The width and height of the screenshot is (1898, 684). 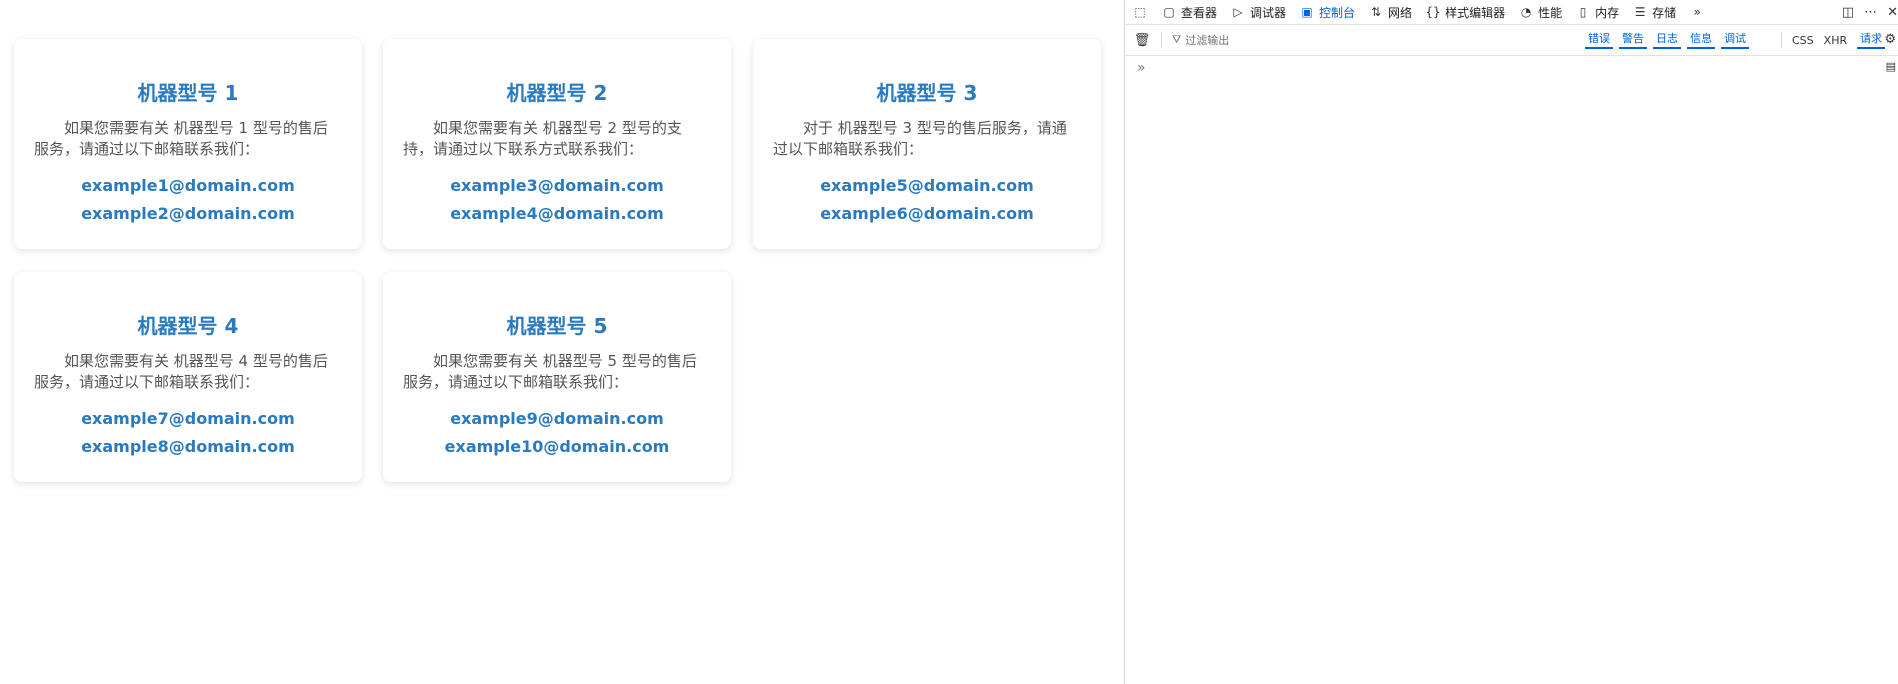 What do you see at coordinates (557, 93) in the screenshot?
I see `card-title: 机器型号 2` at bounding box center [557, 93].